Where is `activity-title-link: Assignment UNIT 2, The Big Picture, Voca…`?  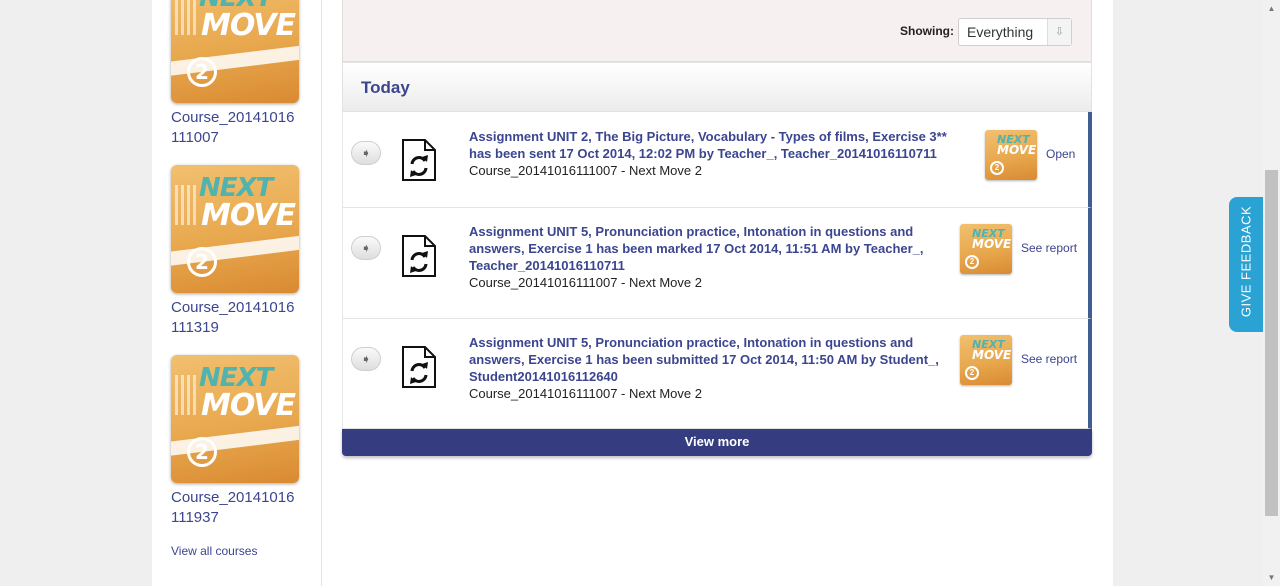 activity-title-link: Assignment UNIT 2, The Big Picture, Voca… is located at coordinates (719, 145).